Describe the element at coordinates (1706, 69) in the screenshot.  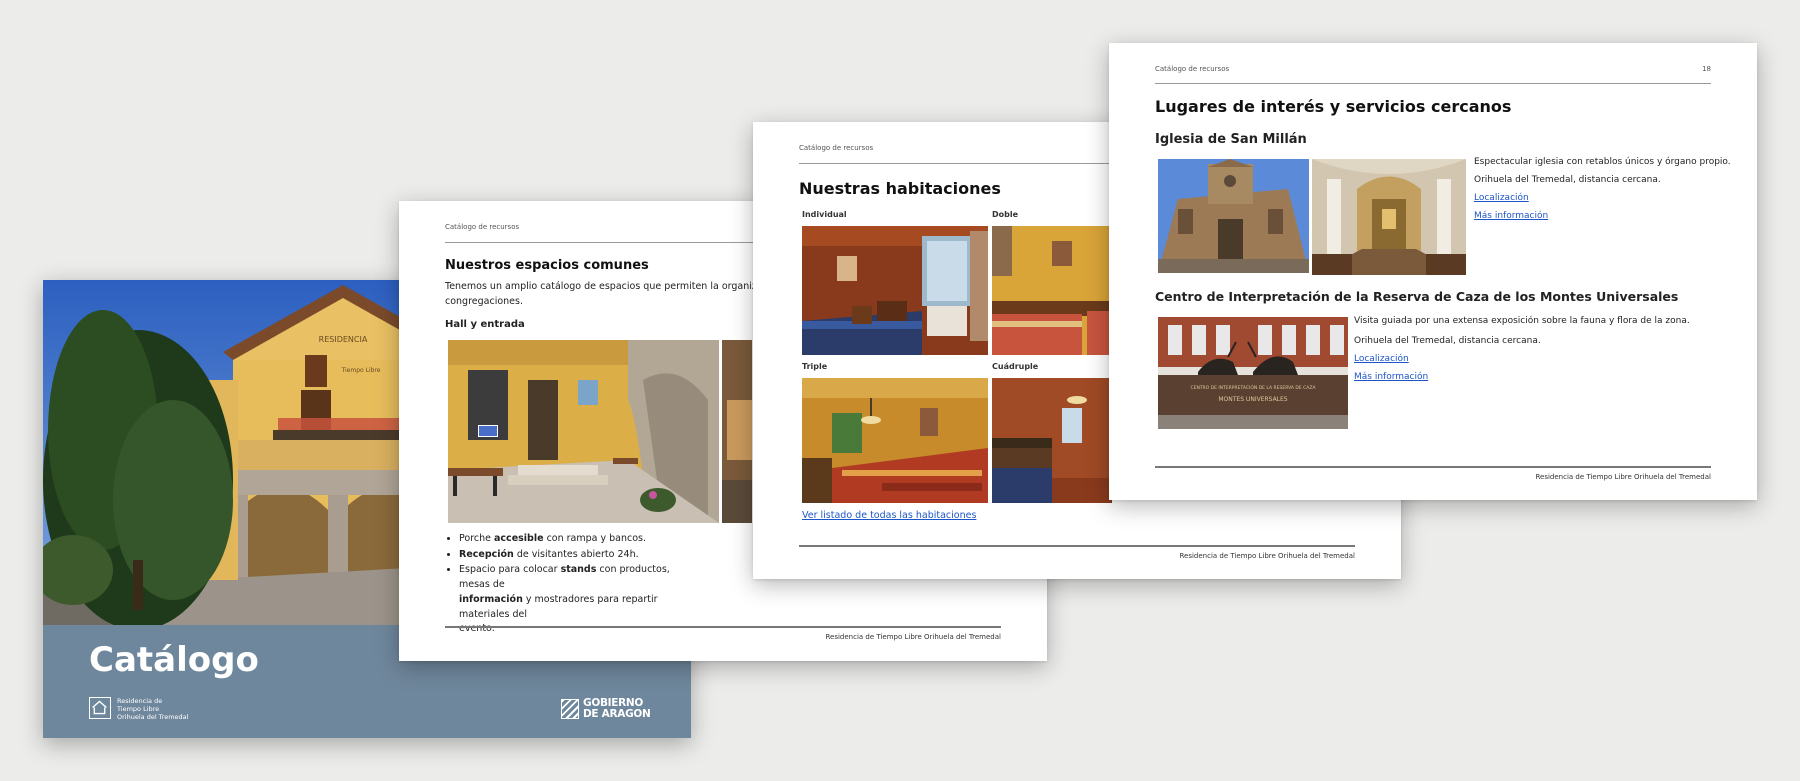
I see `page-number: 18` at that location.